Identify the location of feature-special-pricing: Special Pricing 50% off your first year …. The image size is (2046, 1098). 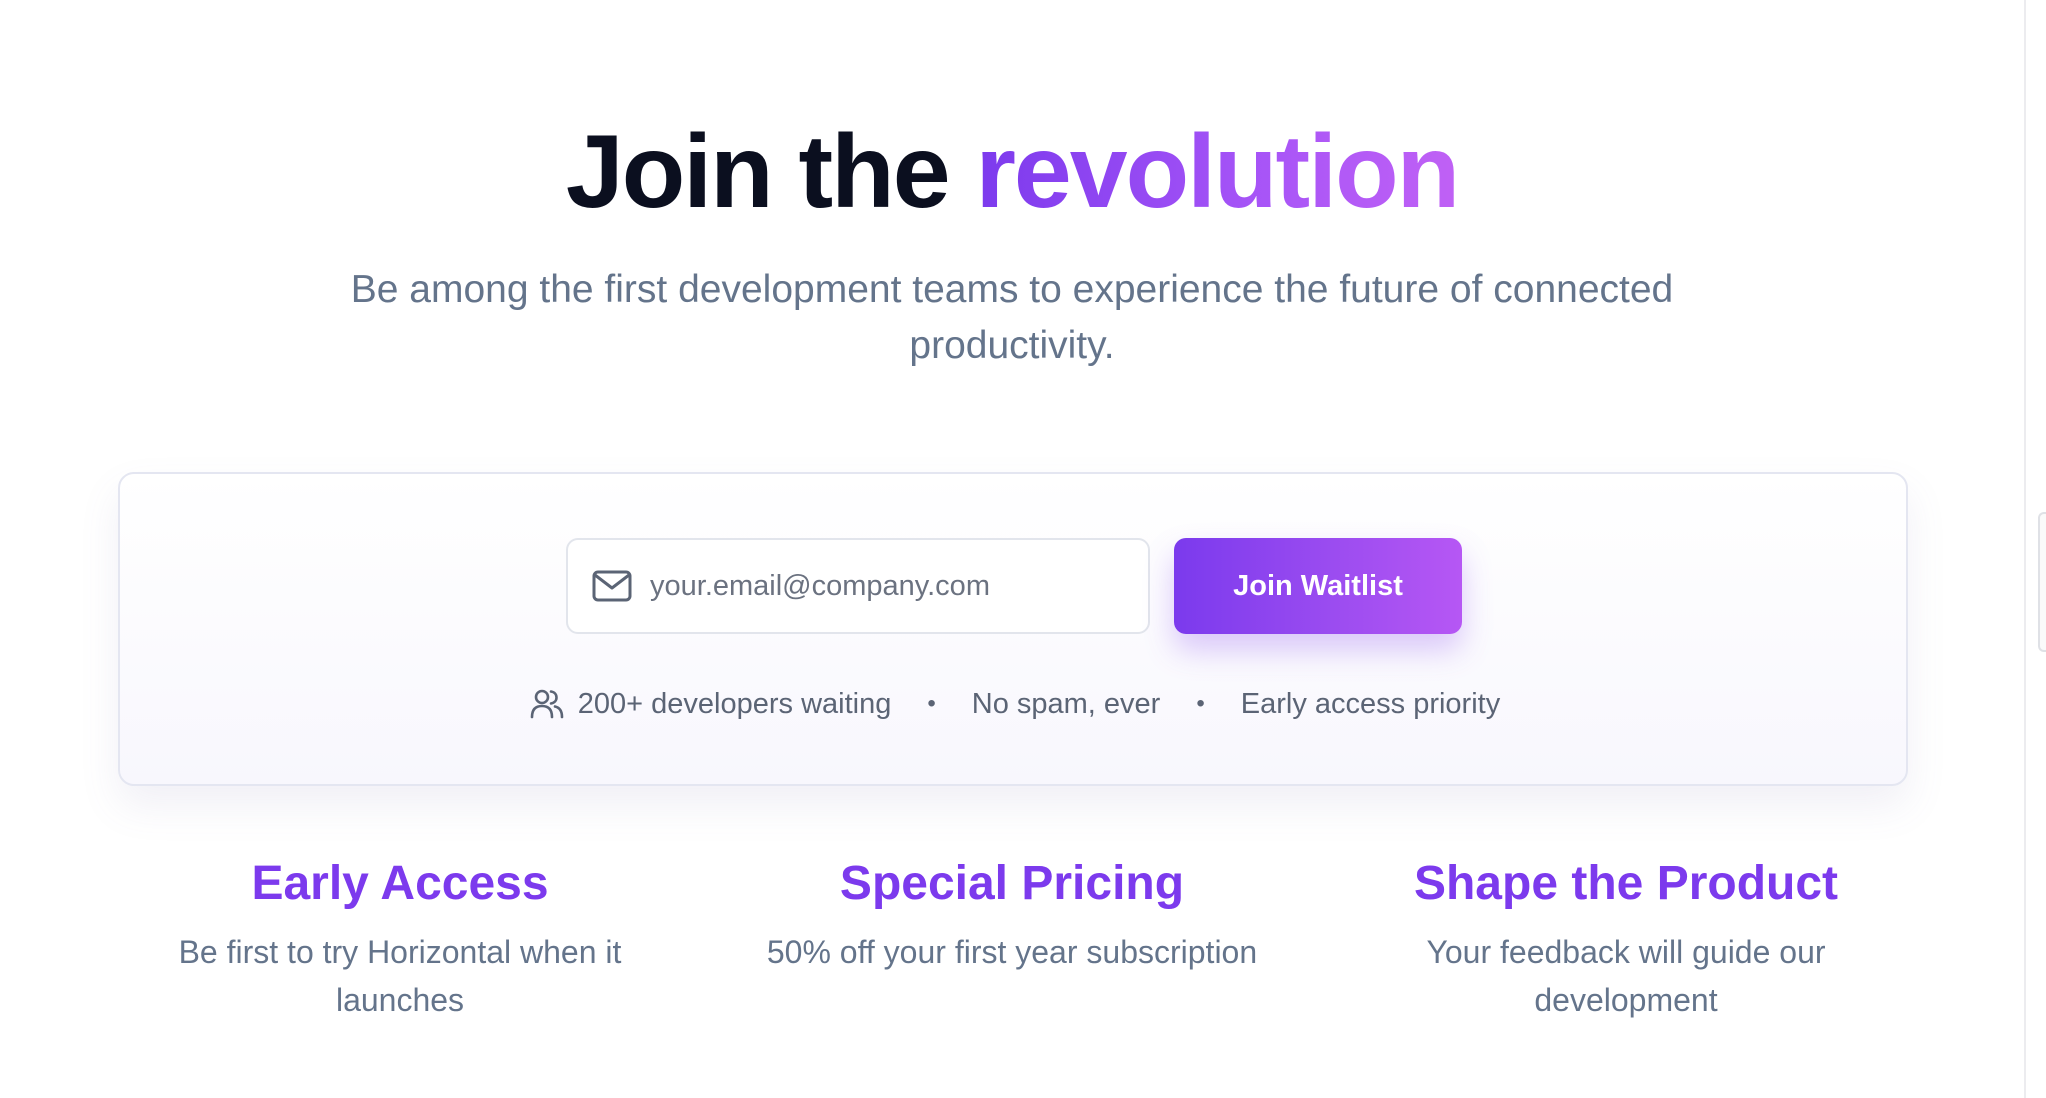
(1012, 916).